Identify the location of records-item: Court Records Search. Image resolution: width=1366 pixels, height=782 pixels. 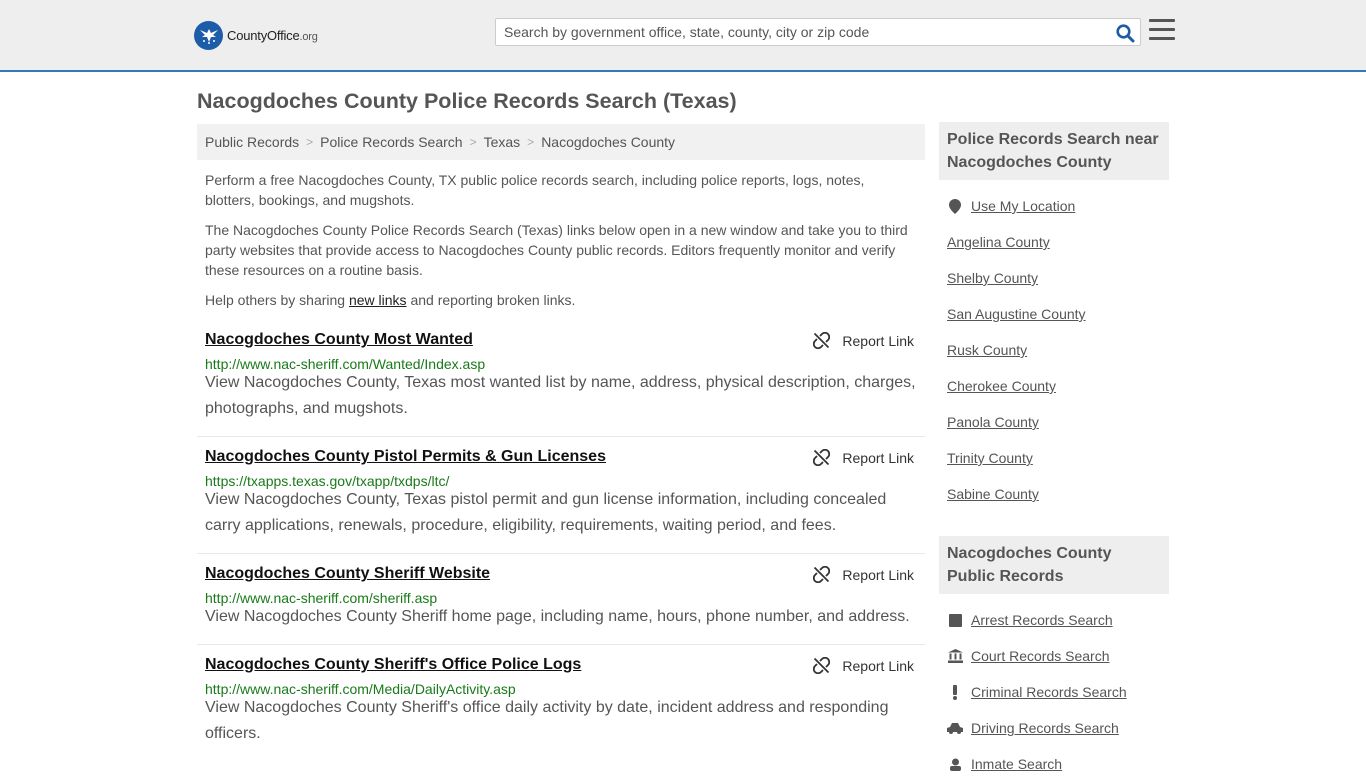
(1054, 656).